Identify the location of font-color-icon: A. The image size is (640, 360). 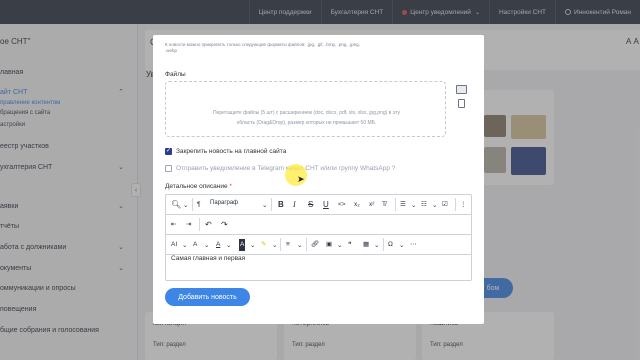
(218, 245).